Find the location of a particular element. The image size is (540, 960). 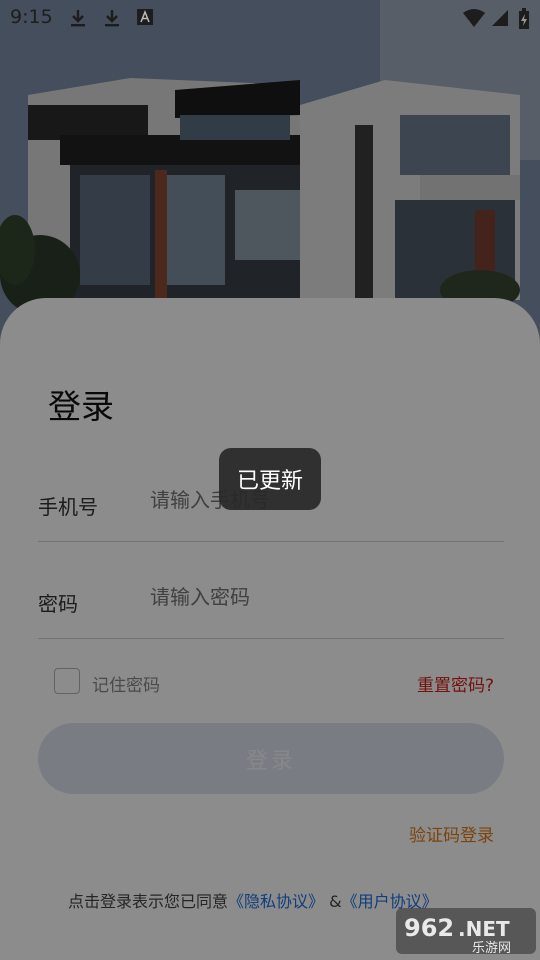

agreement-amp: & is located at coordinates (335, 901).